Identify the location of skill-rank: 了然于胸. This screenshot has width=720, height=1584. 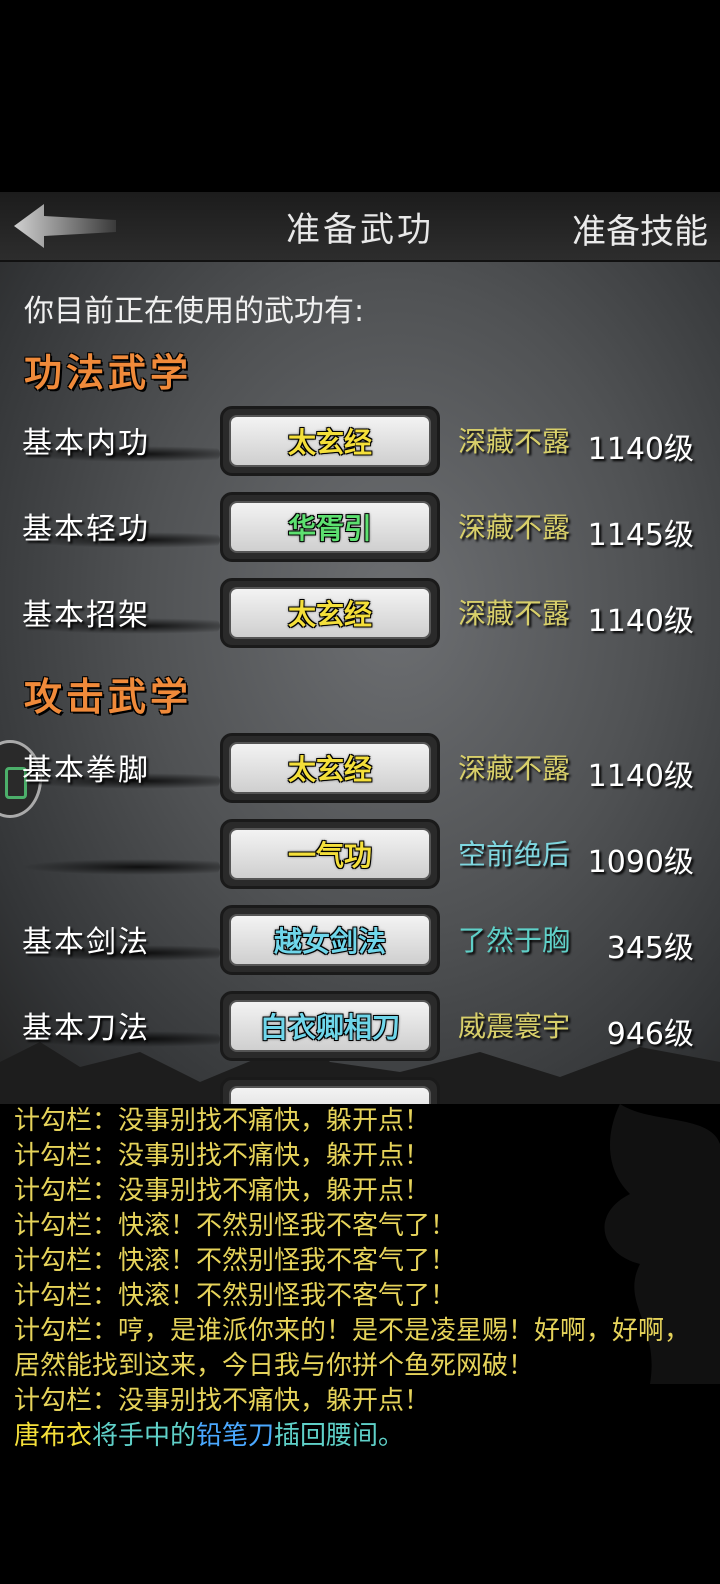
(514, 940).